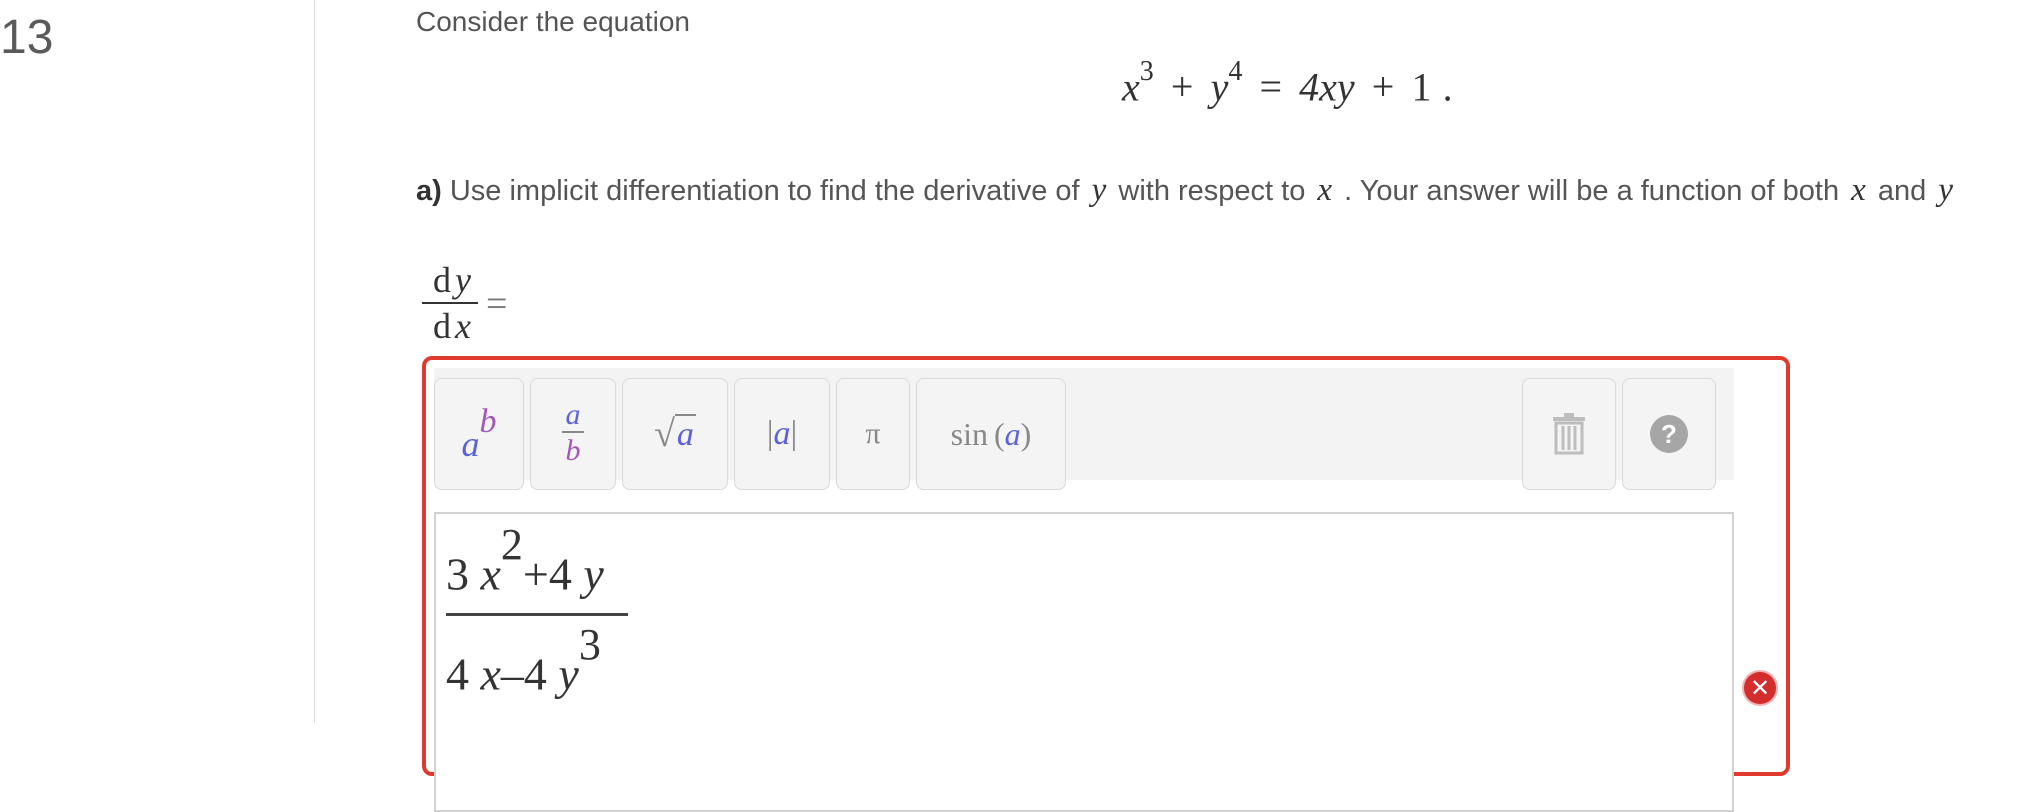 The height and width of the screenshot is (812, 2022). What do you see at coordinates (1287, 83) in the screenshot?
I see `display-equation: x3 + y4 = 4xy + 1 .` at bounding box center [1287, 83].